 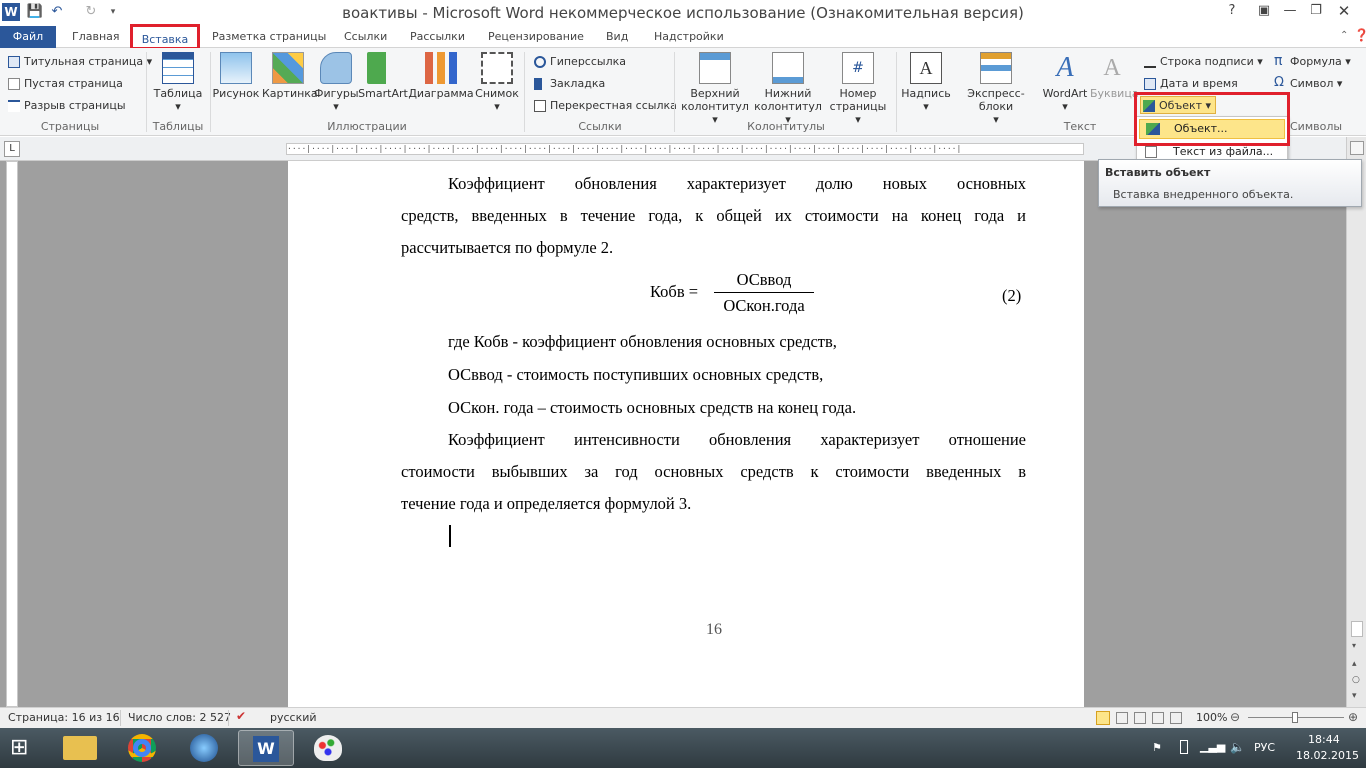 I want to click on page-break-button: Разрыв страницы, so click(x=66, y=106).